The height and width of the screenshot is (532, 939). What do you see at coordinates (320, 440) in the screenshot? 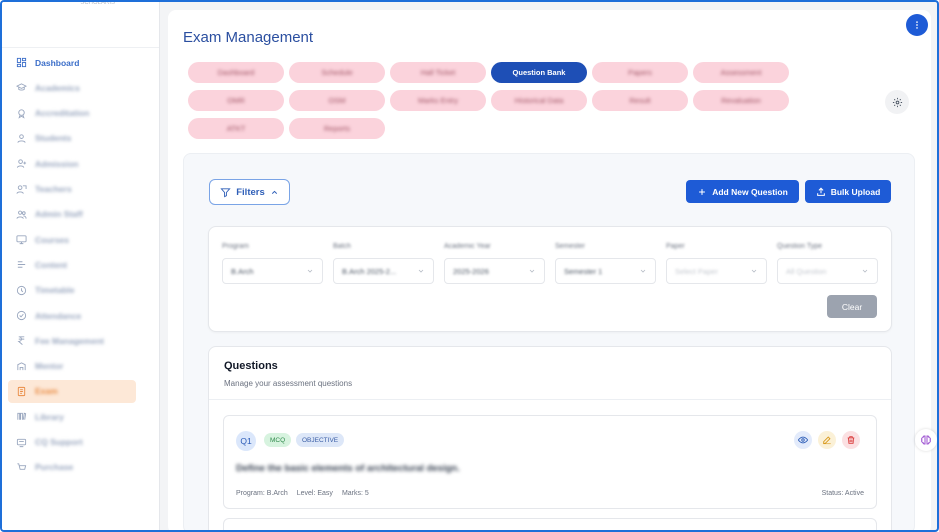
I see `question-category-badge: OBJECTIVE` at bounding box center [320, 440].